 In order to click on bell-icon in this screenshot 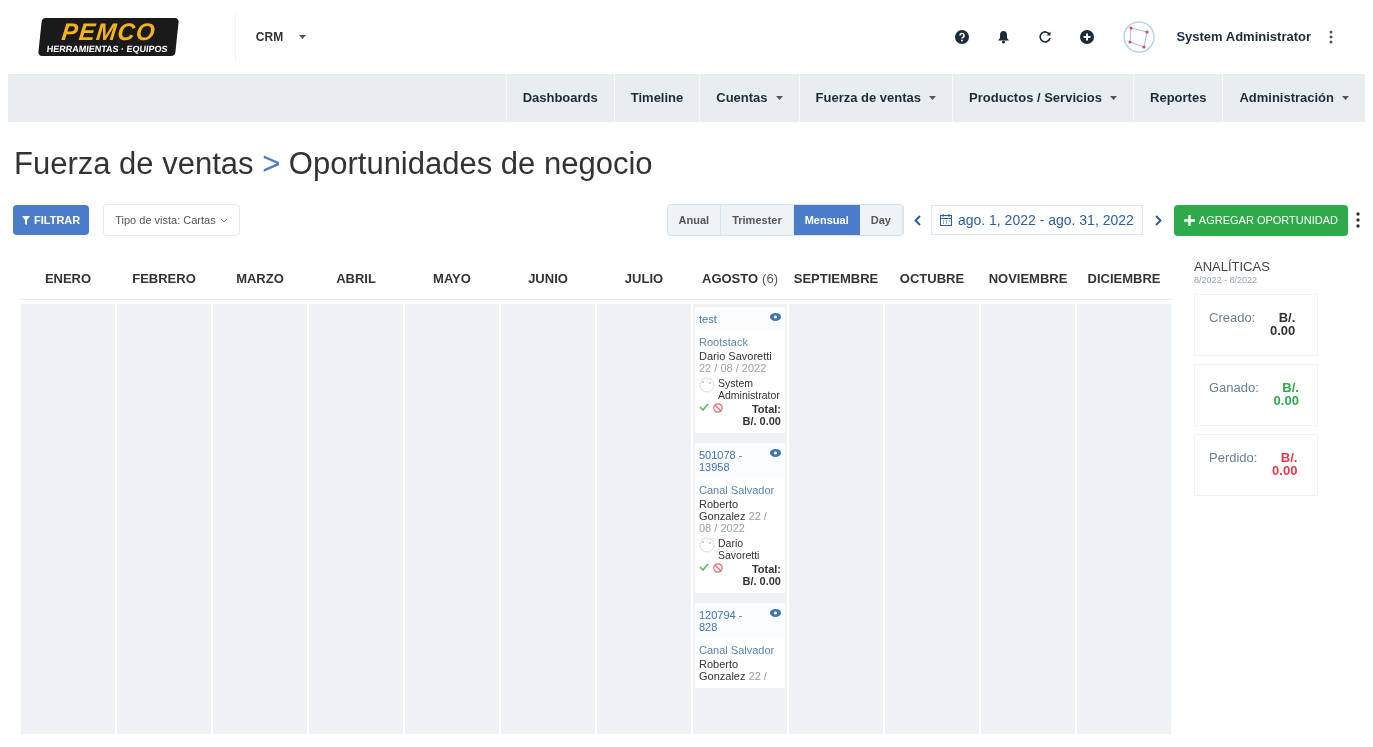, I will do `click(1004, 37)`.